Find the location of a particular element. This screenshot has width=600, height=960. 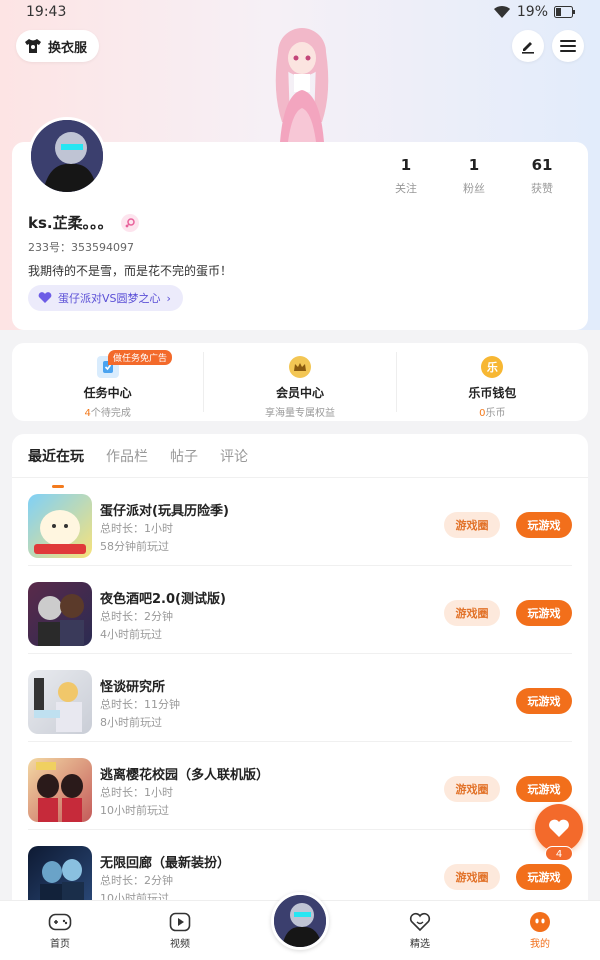

tab-comments: 评论 is located at coordinates (234, 461).